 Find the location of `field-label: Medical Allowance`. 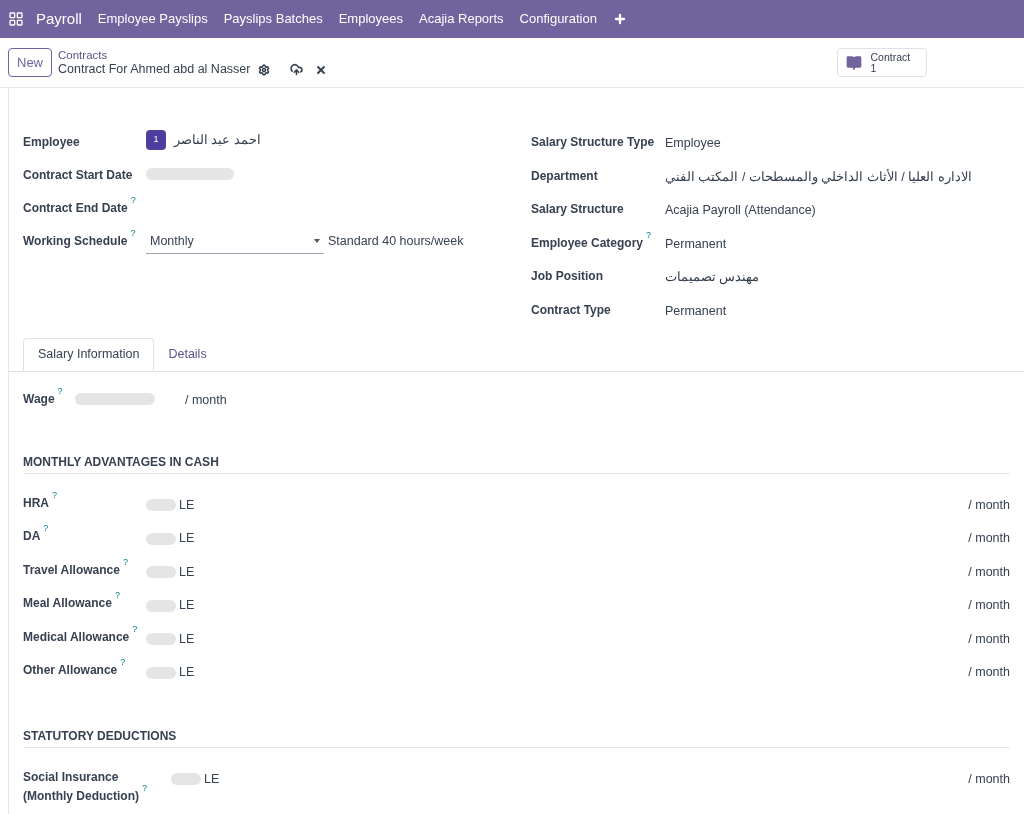

field-label: Medical Allowance is located at coordinates (76, 636).